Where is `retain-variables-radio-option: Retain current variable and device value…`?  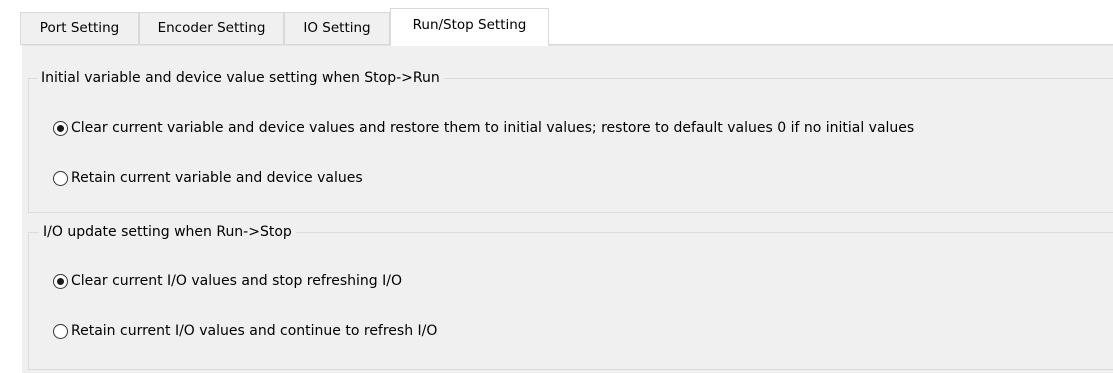
retain-variables-radio-option: Retain current variable and device value… is located at coordinates (208, 178).